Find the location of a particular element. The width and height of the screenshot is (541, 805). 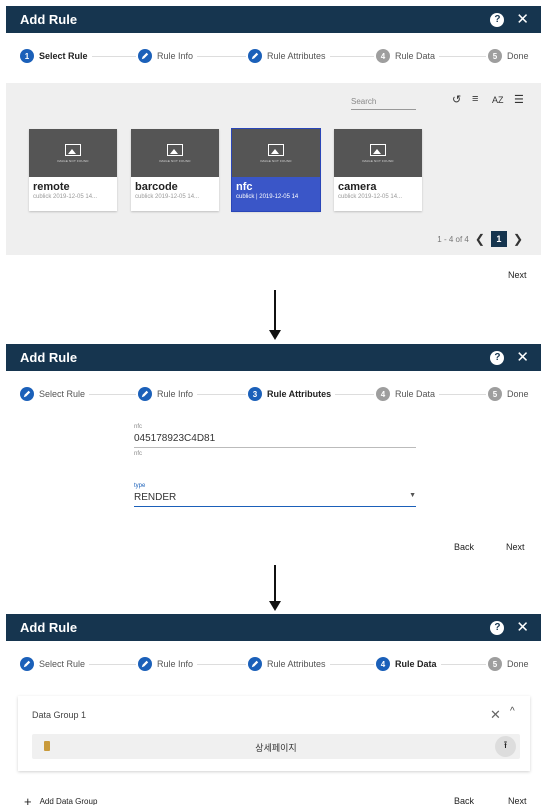

nfc-input: 045178923C4D81 is located at coordinates (275, 439).